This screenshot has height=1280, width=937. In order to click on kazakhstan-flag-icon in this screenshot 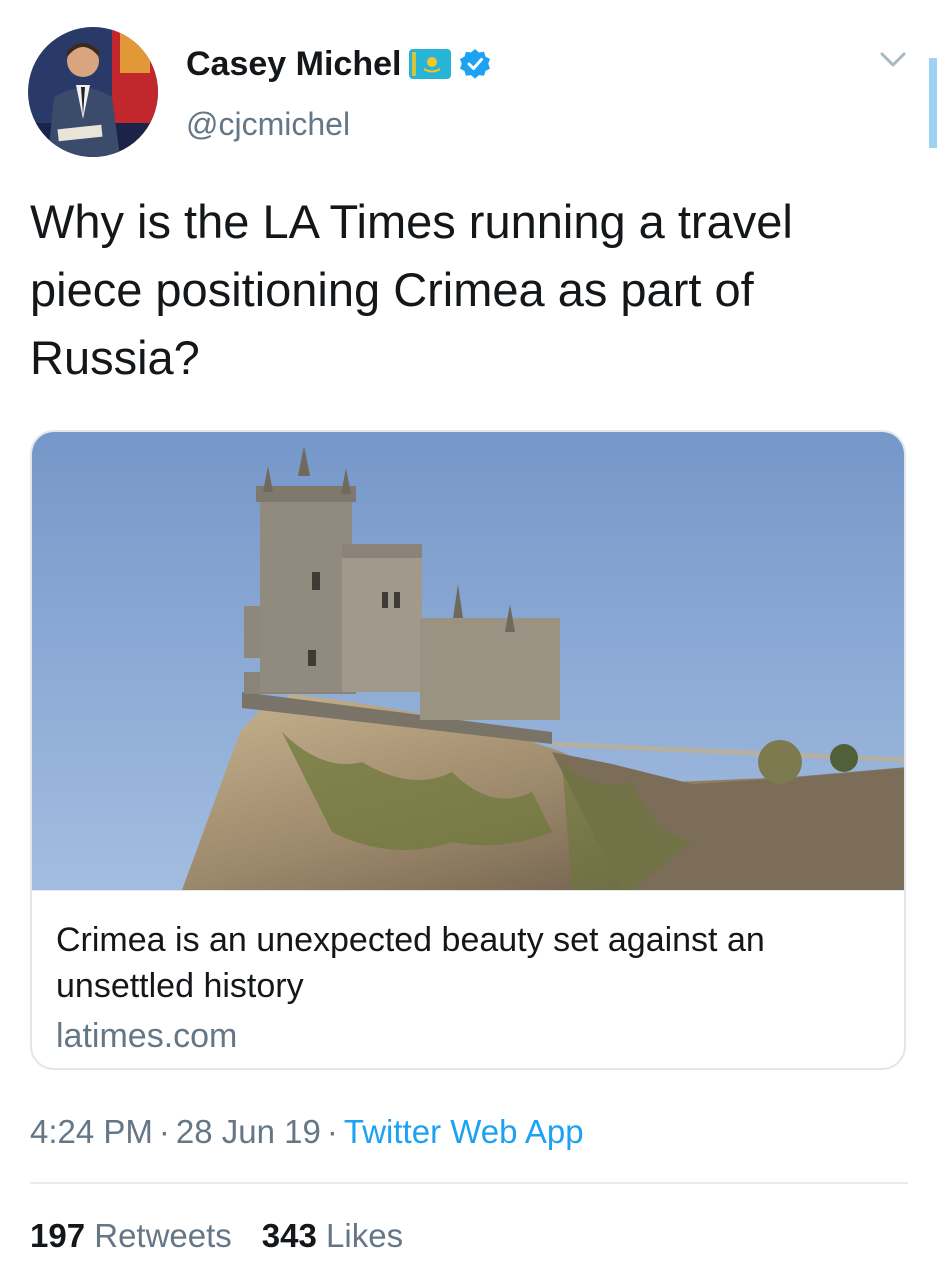, I will do `click(430, 64)`.